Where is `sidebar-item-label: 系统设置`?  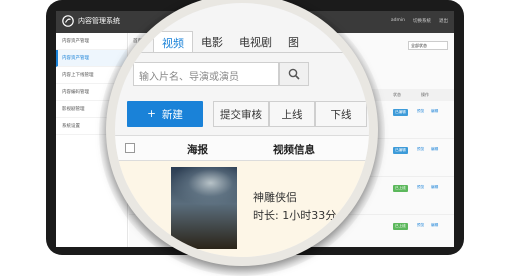 sidebar-item-label: 系统设置 is located at coordinates (71, 126).